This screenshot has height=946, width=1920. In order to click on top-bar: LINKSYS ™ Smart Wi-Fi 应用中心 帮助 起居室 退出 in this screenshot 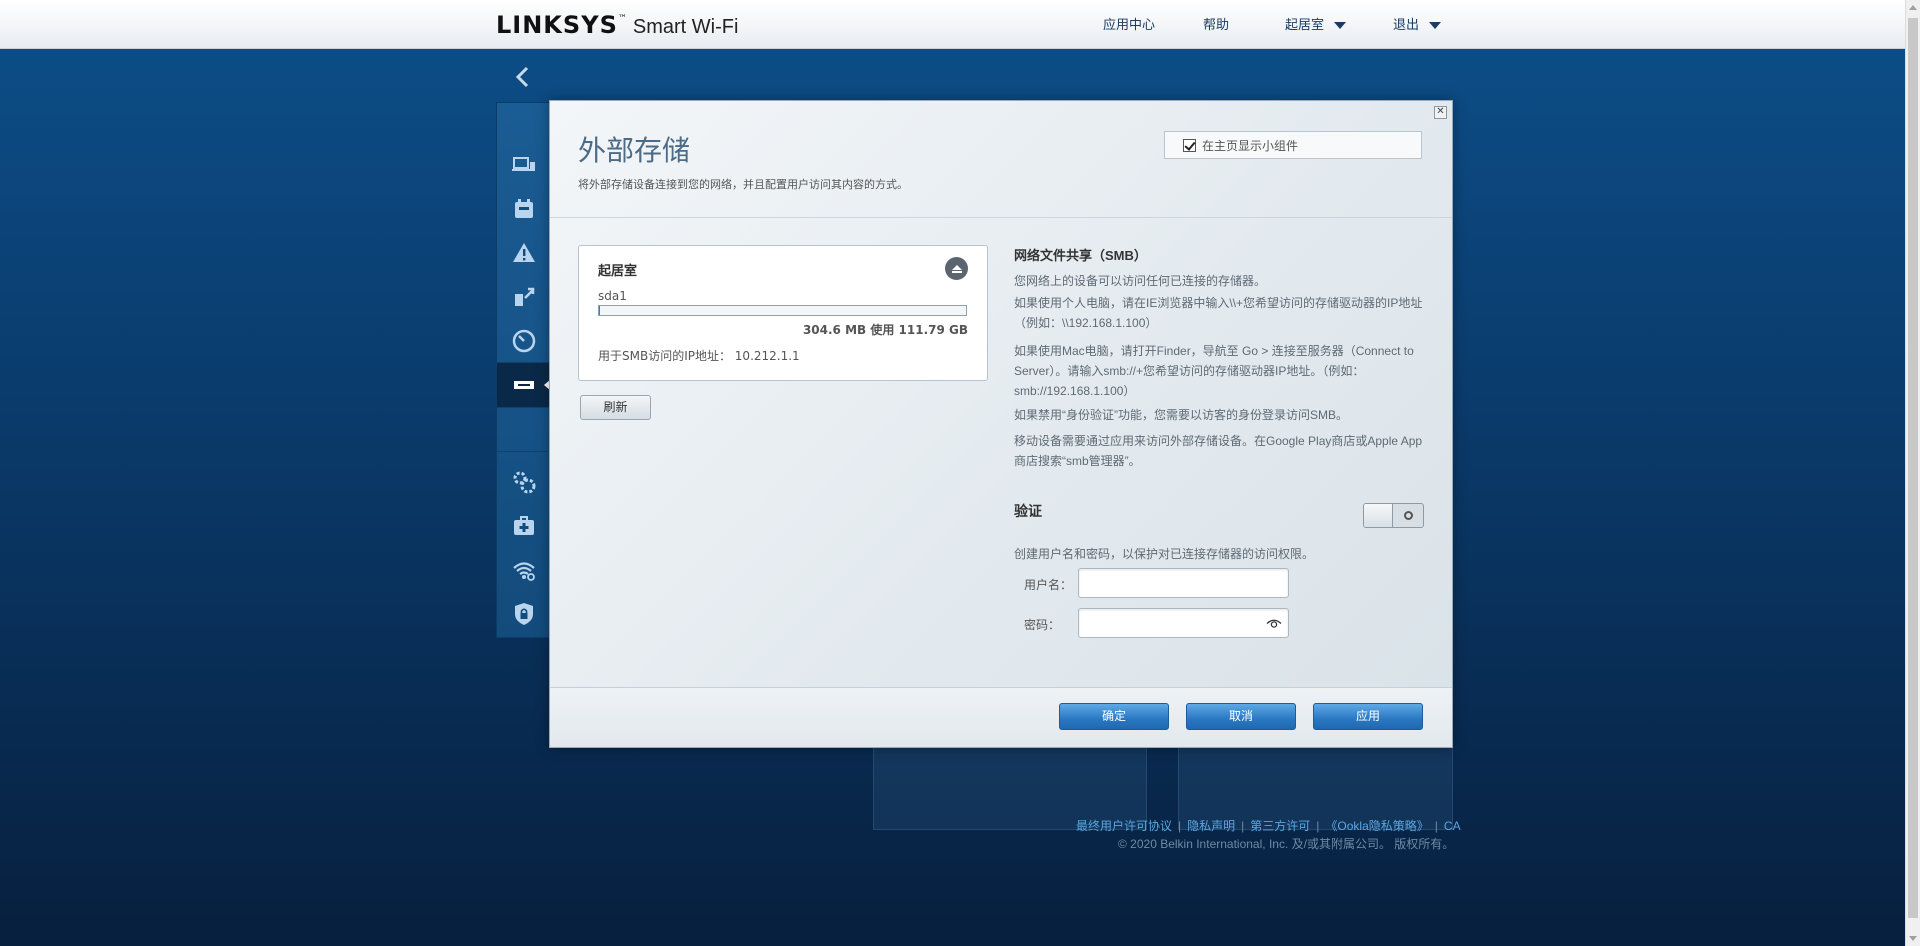, I will do `click(960, 24)`.